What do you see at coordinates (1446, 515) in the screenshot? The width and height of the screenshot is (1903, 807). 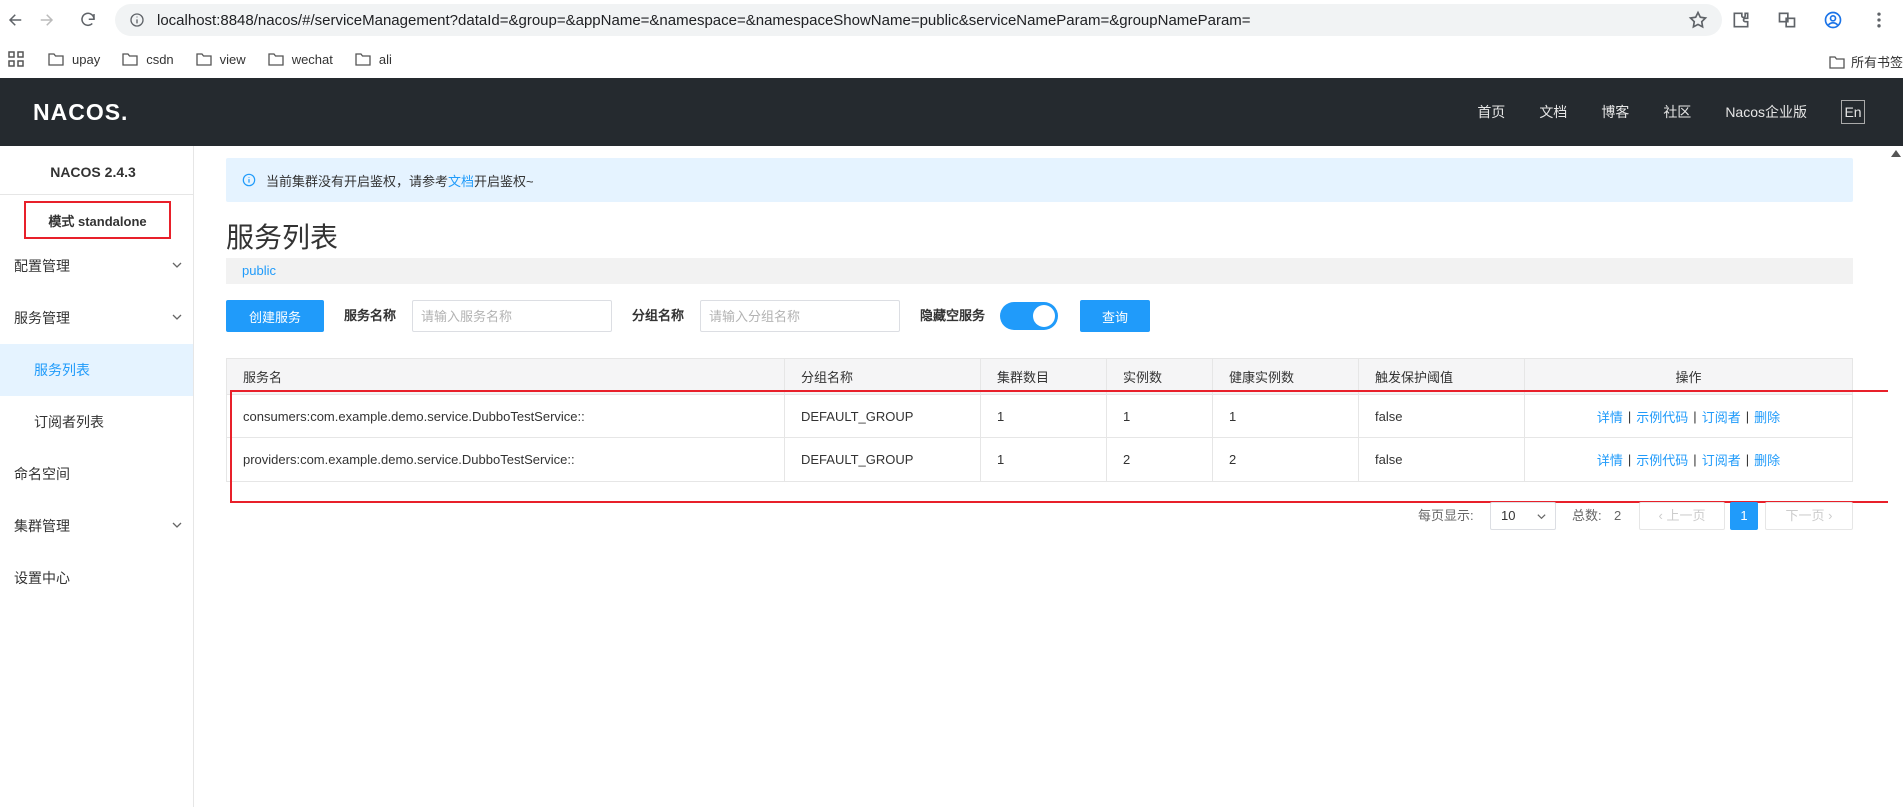 I see `per-page-label: 每页显示:` at bounding box center [1446, 515].